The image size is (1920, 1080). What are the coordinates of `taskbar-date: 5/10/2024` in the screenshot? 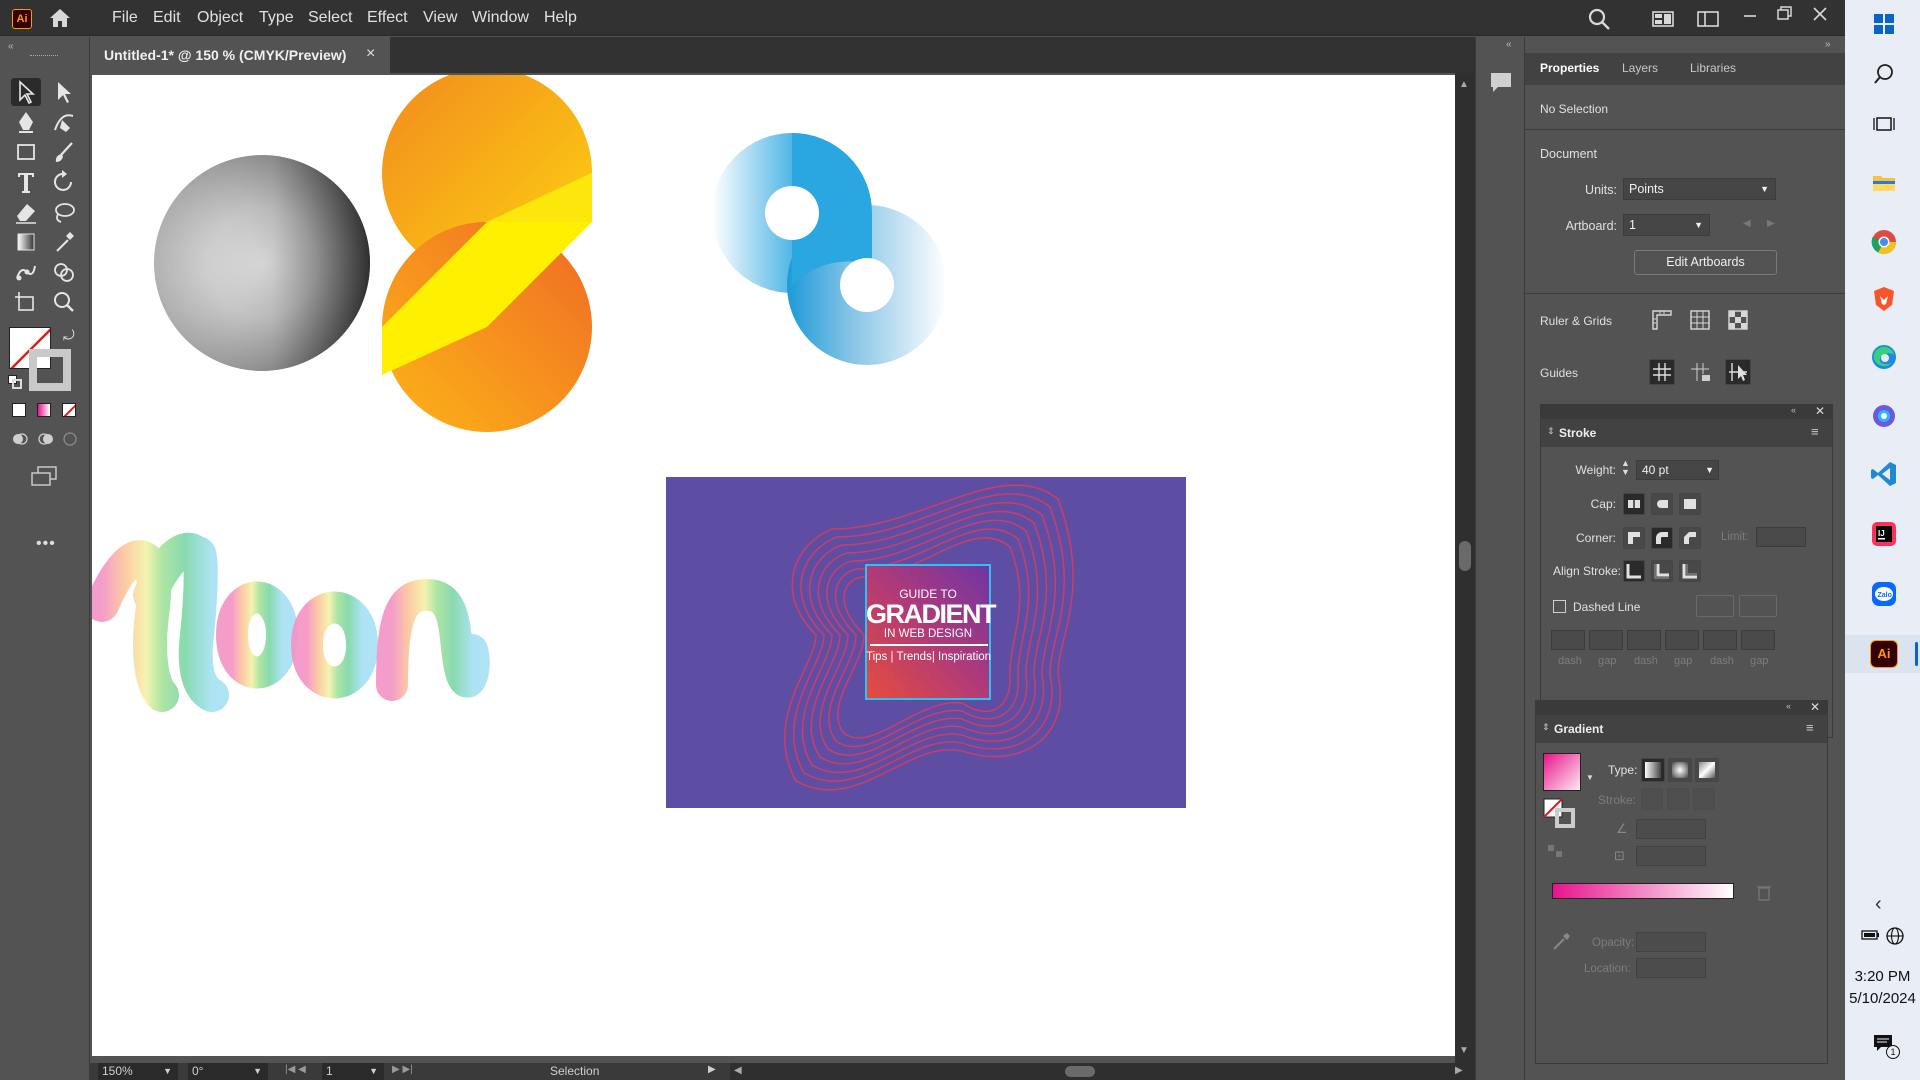 It's located at (1882, 998).